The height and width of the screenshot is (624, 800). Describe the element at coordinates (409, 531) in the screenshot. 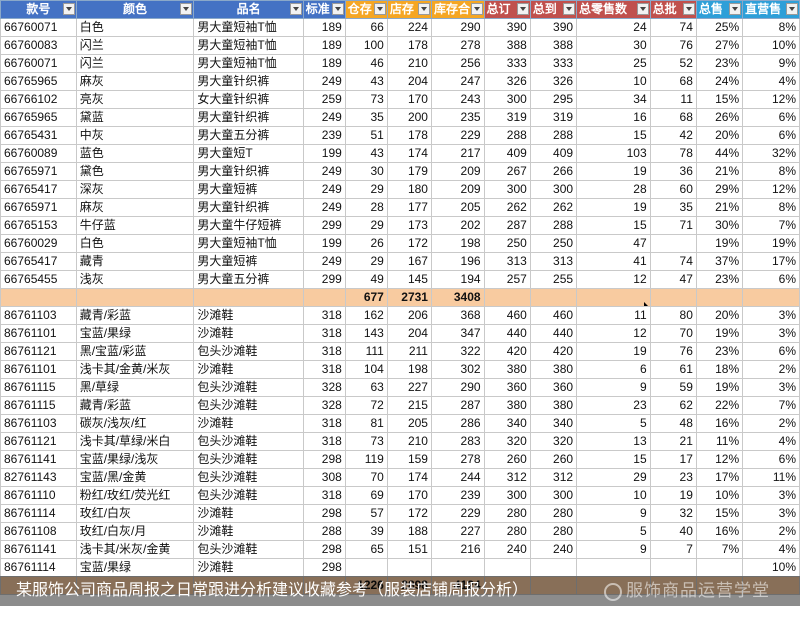

I see `cell-store-stock: 188` at that location.